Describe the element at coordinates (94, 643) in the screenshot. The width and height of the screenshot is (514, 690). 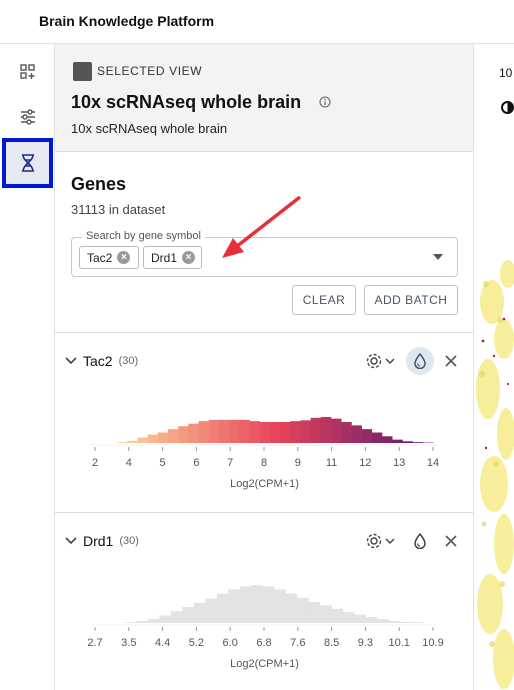
I see `x-tick-label: 2.7` at that location.